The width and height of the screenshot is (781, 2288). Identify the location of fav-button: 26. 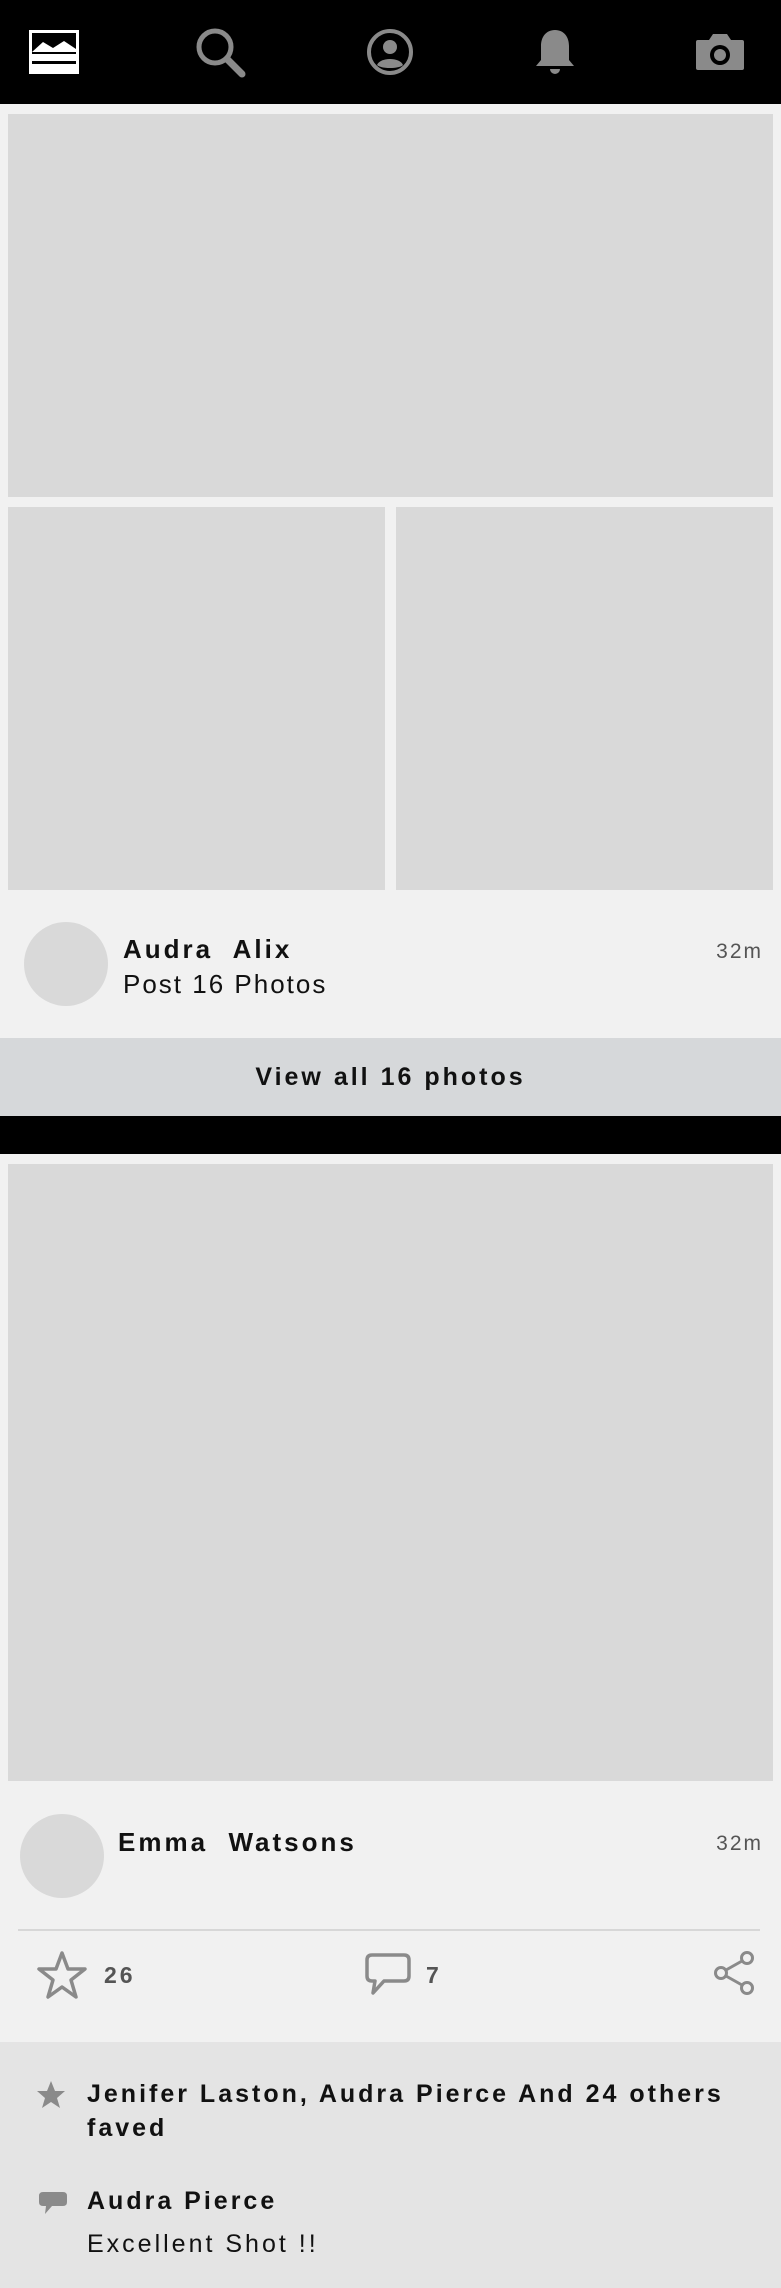
(86, 1975).